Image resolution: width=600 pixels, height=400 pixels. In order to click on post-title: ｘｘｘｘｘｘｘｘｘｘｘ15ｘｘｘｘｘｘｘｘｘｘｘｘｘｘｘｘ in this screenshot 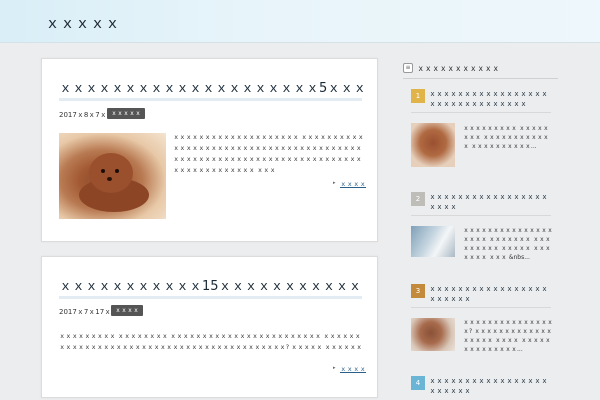, I will do `click(211, 284)`.